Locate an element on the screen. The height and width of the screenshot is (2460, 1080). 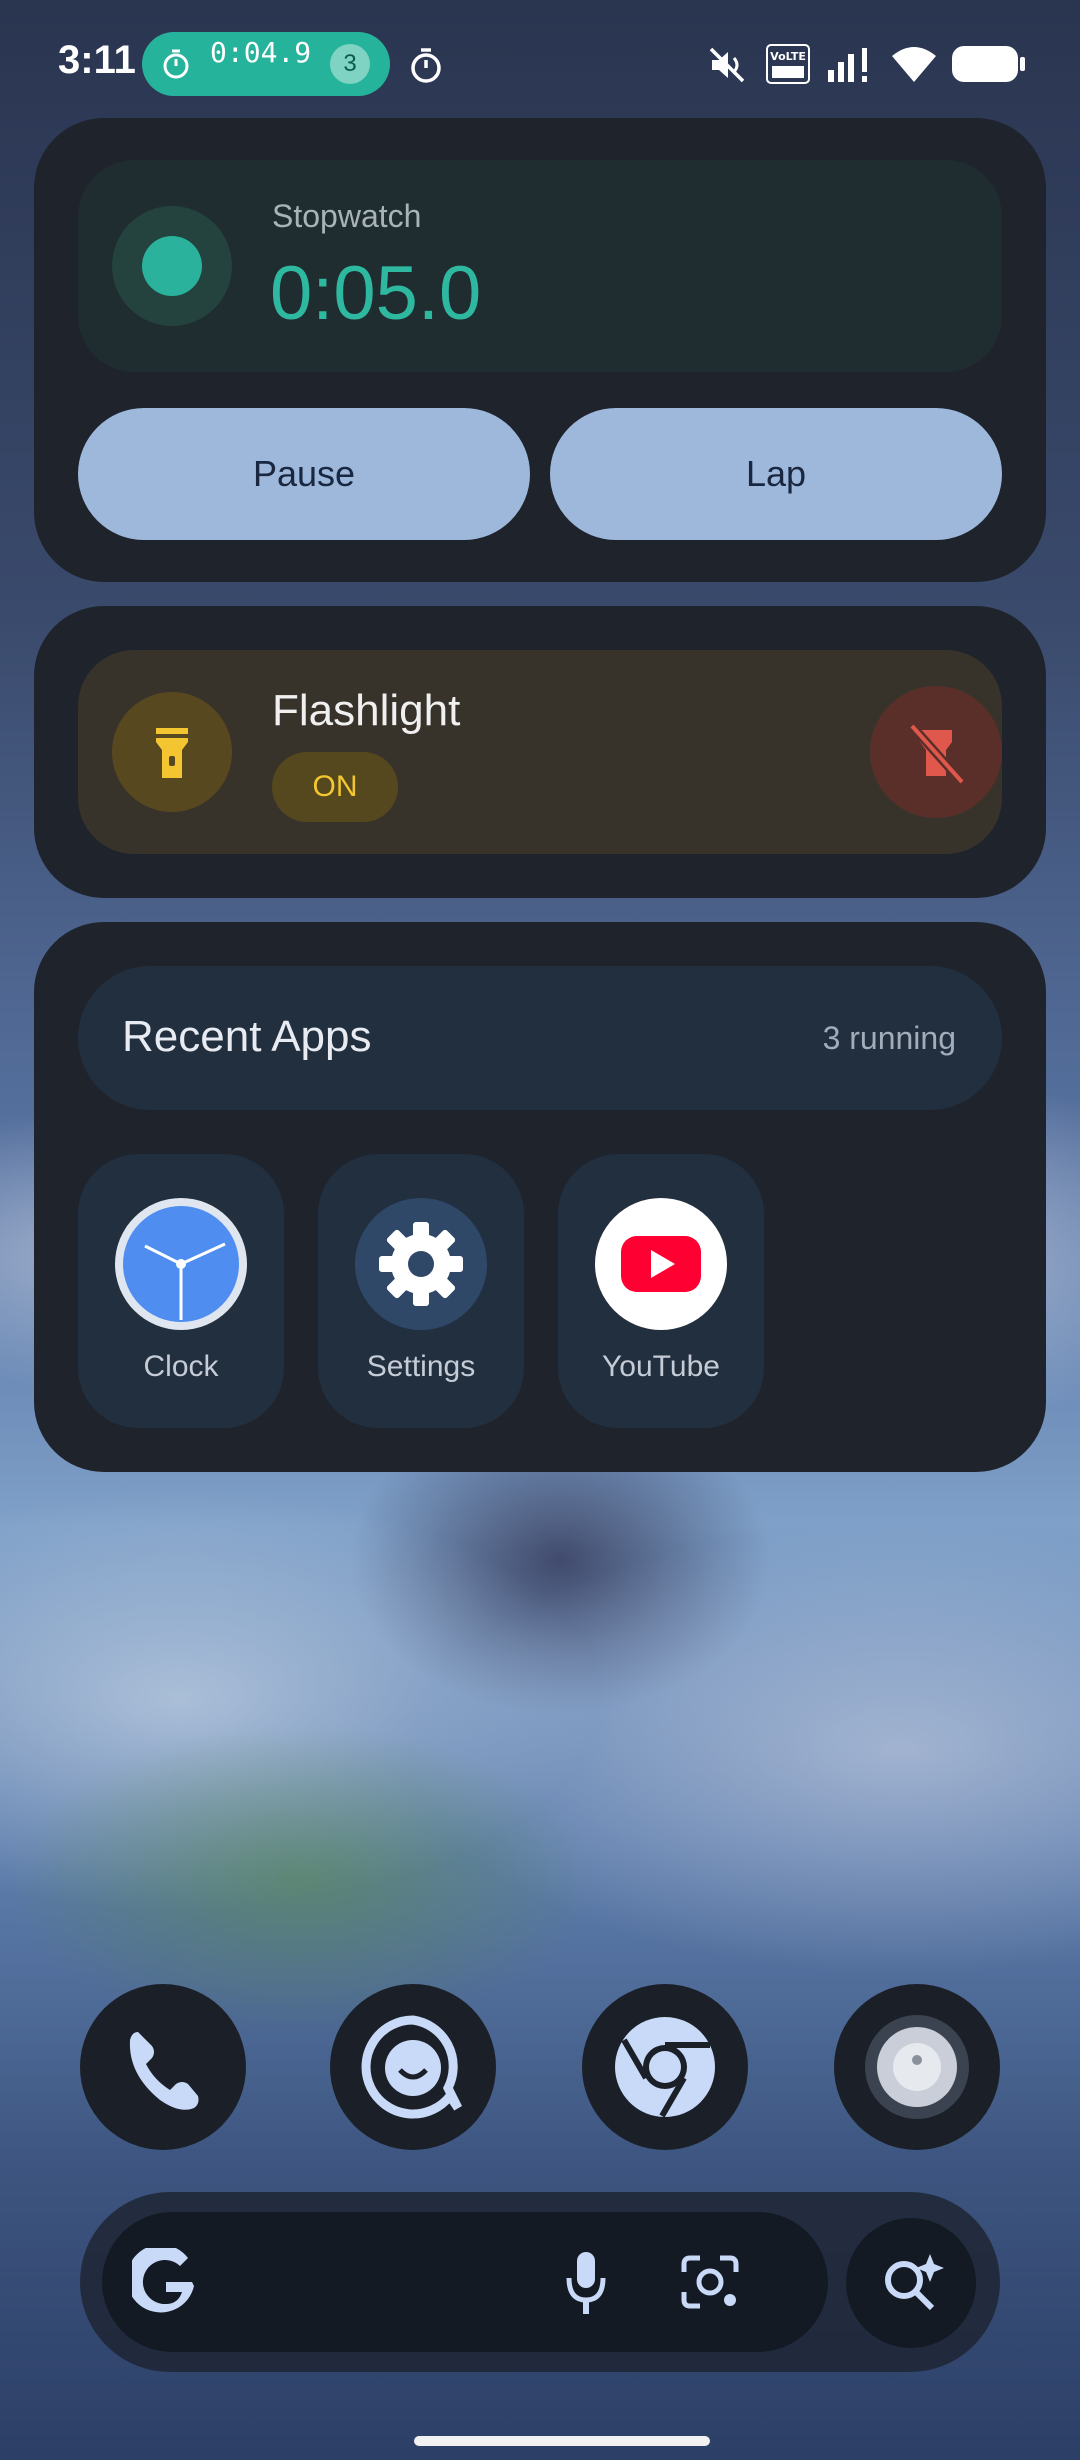
flashlight-widget: Flashlight ON is located at coordinates (540, 752).